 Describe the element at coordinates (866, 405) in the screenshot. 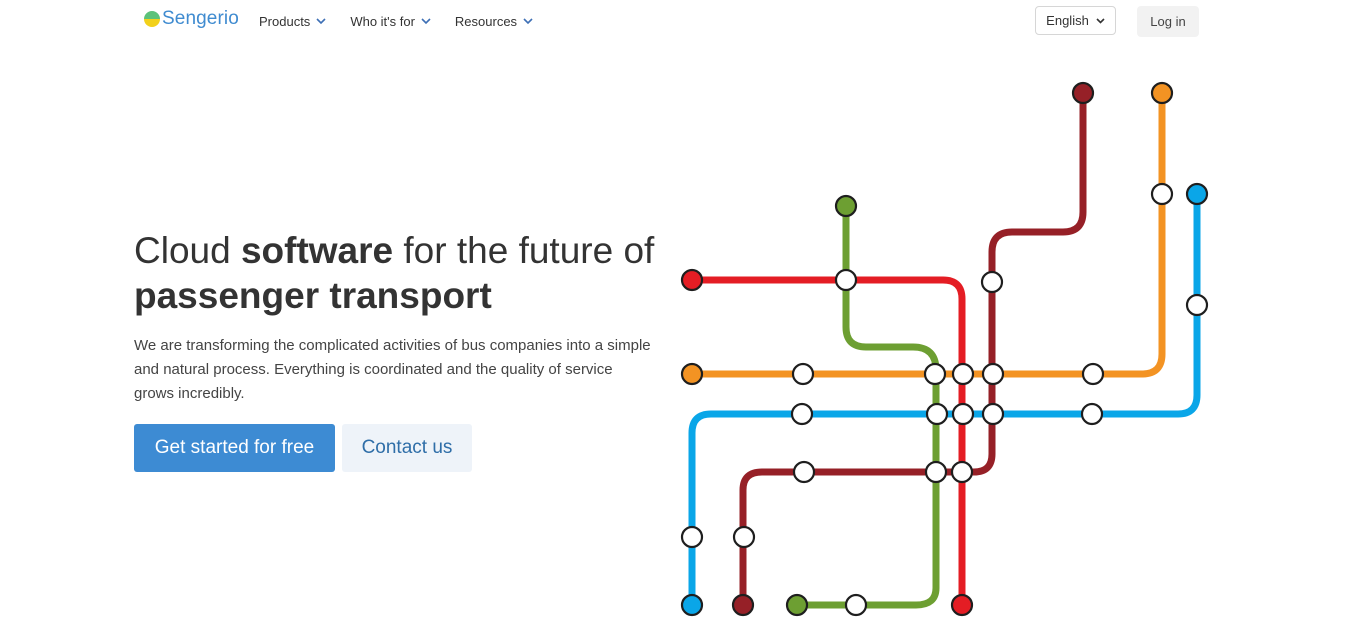

I see `transit-line-green` at that location.